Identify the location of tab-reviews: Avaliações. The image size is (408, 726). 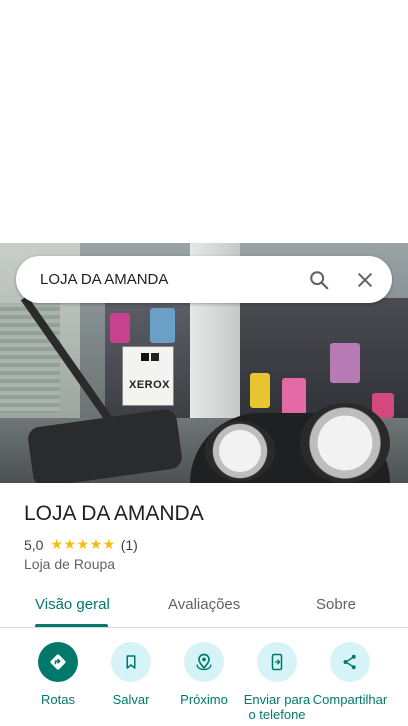
(204, 604).